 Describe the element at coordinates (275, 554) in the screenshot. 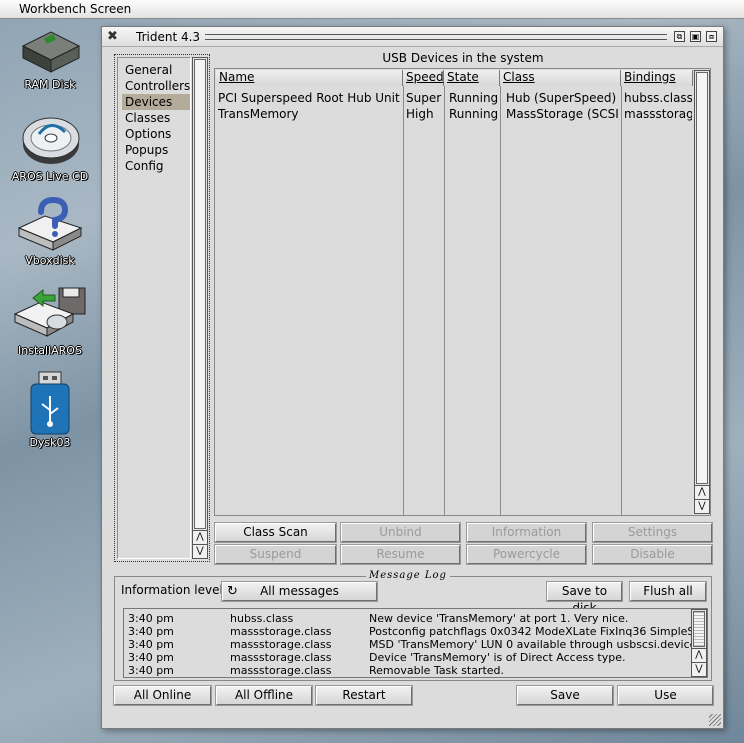

I see `suspend-button: Suspend` at that location.